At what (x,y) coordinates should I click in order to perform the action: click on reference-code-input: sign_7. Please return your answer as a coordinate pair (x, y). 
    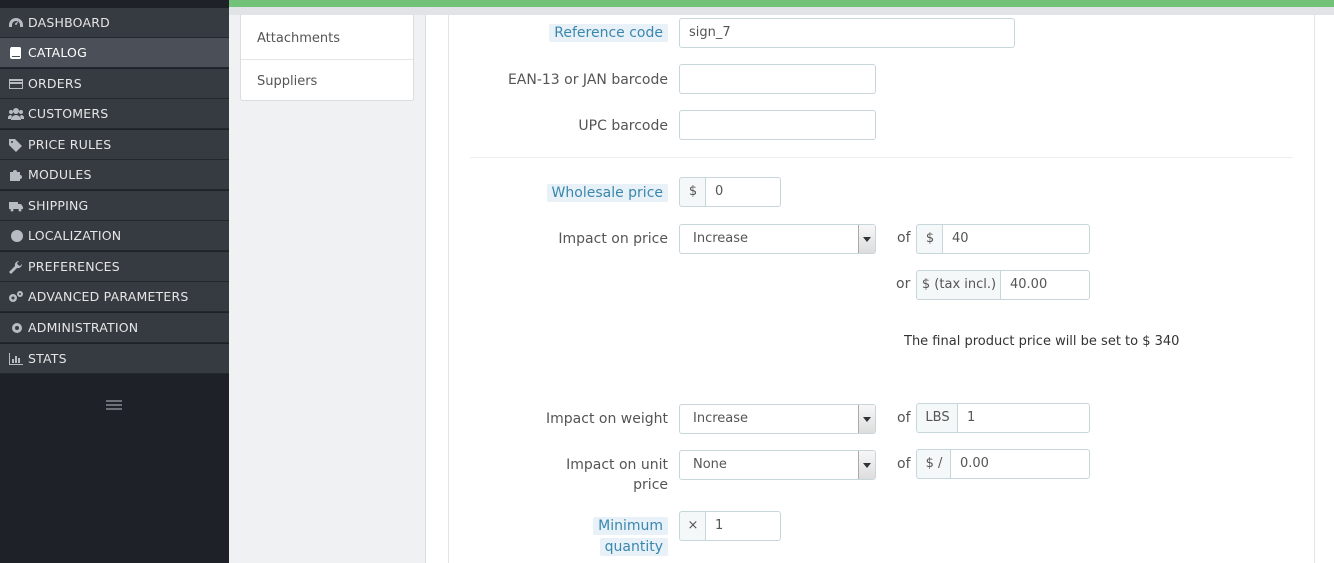
    Looking at the image, I should click on (847, 33).